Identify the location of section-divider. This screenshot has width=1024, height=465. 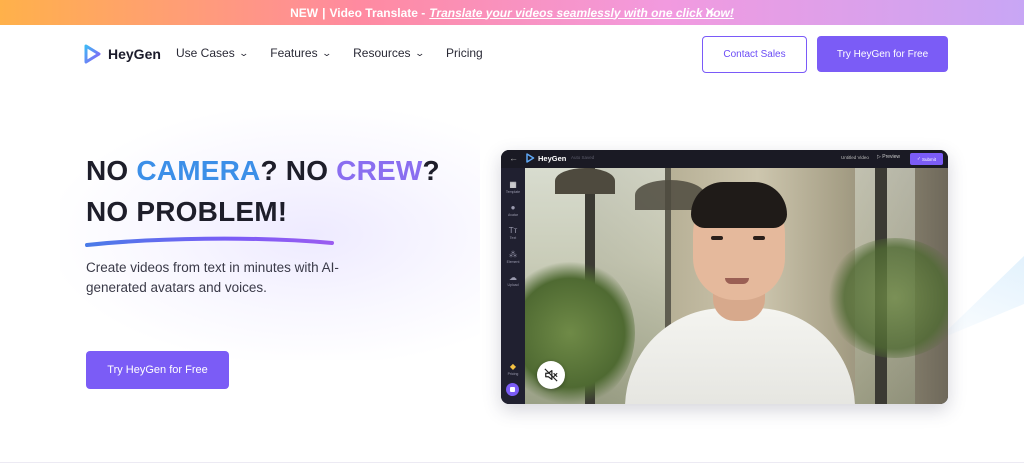
(512, 462).